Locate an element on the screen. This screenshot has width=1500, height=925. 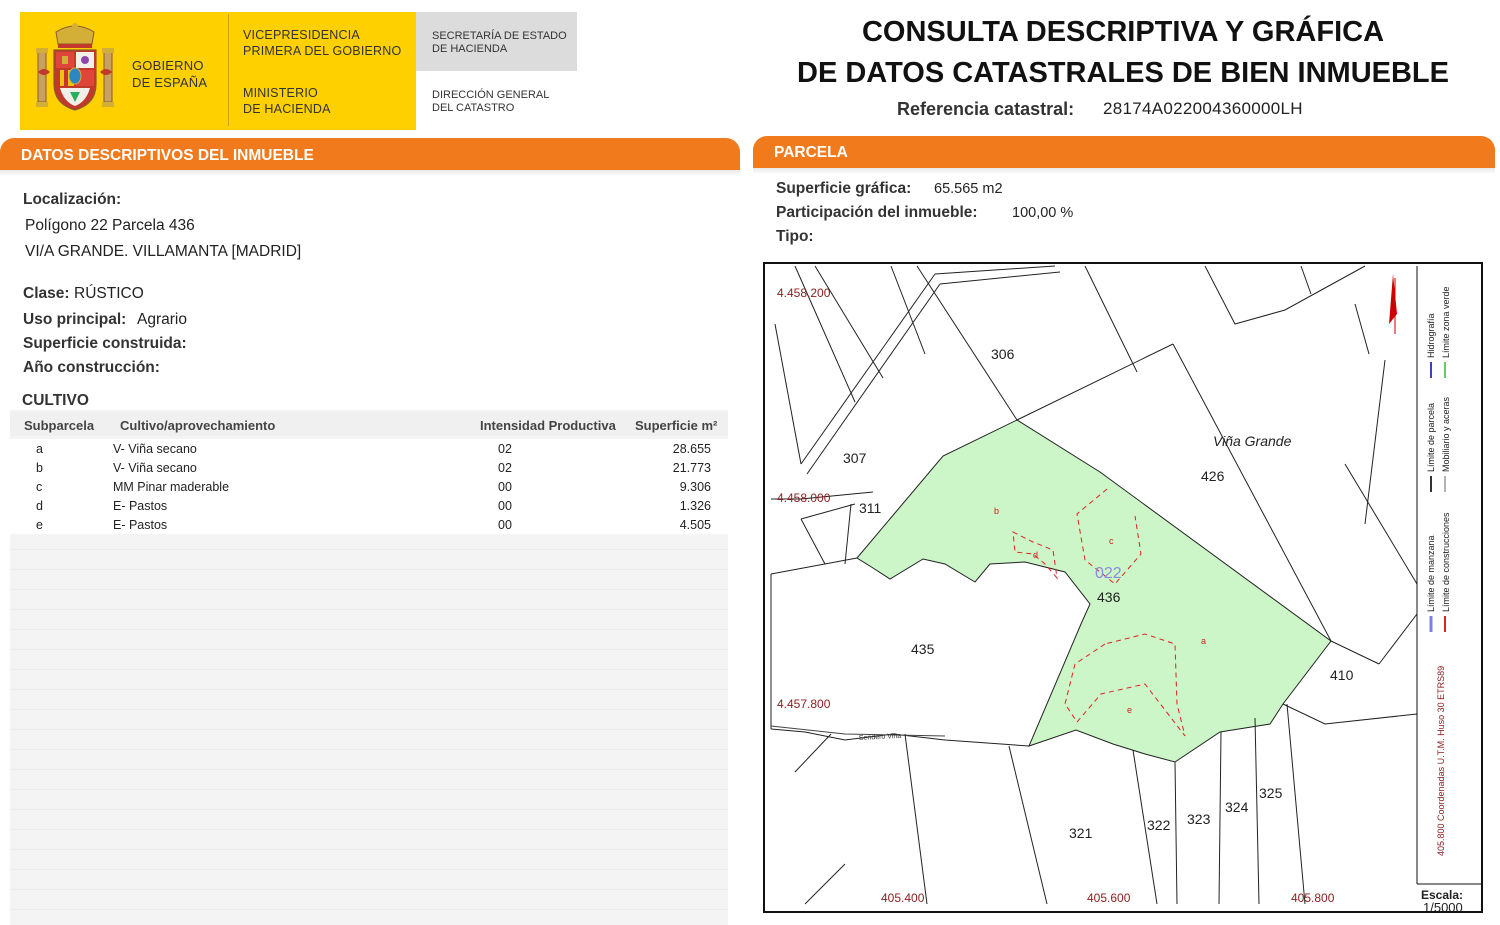
participacion-value: 100,00 % is located at coordinates (1043, 213).